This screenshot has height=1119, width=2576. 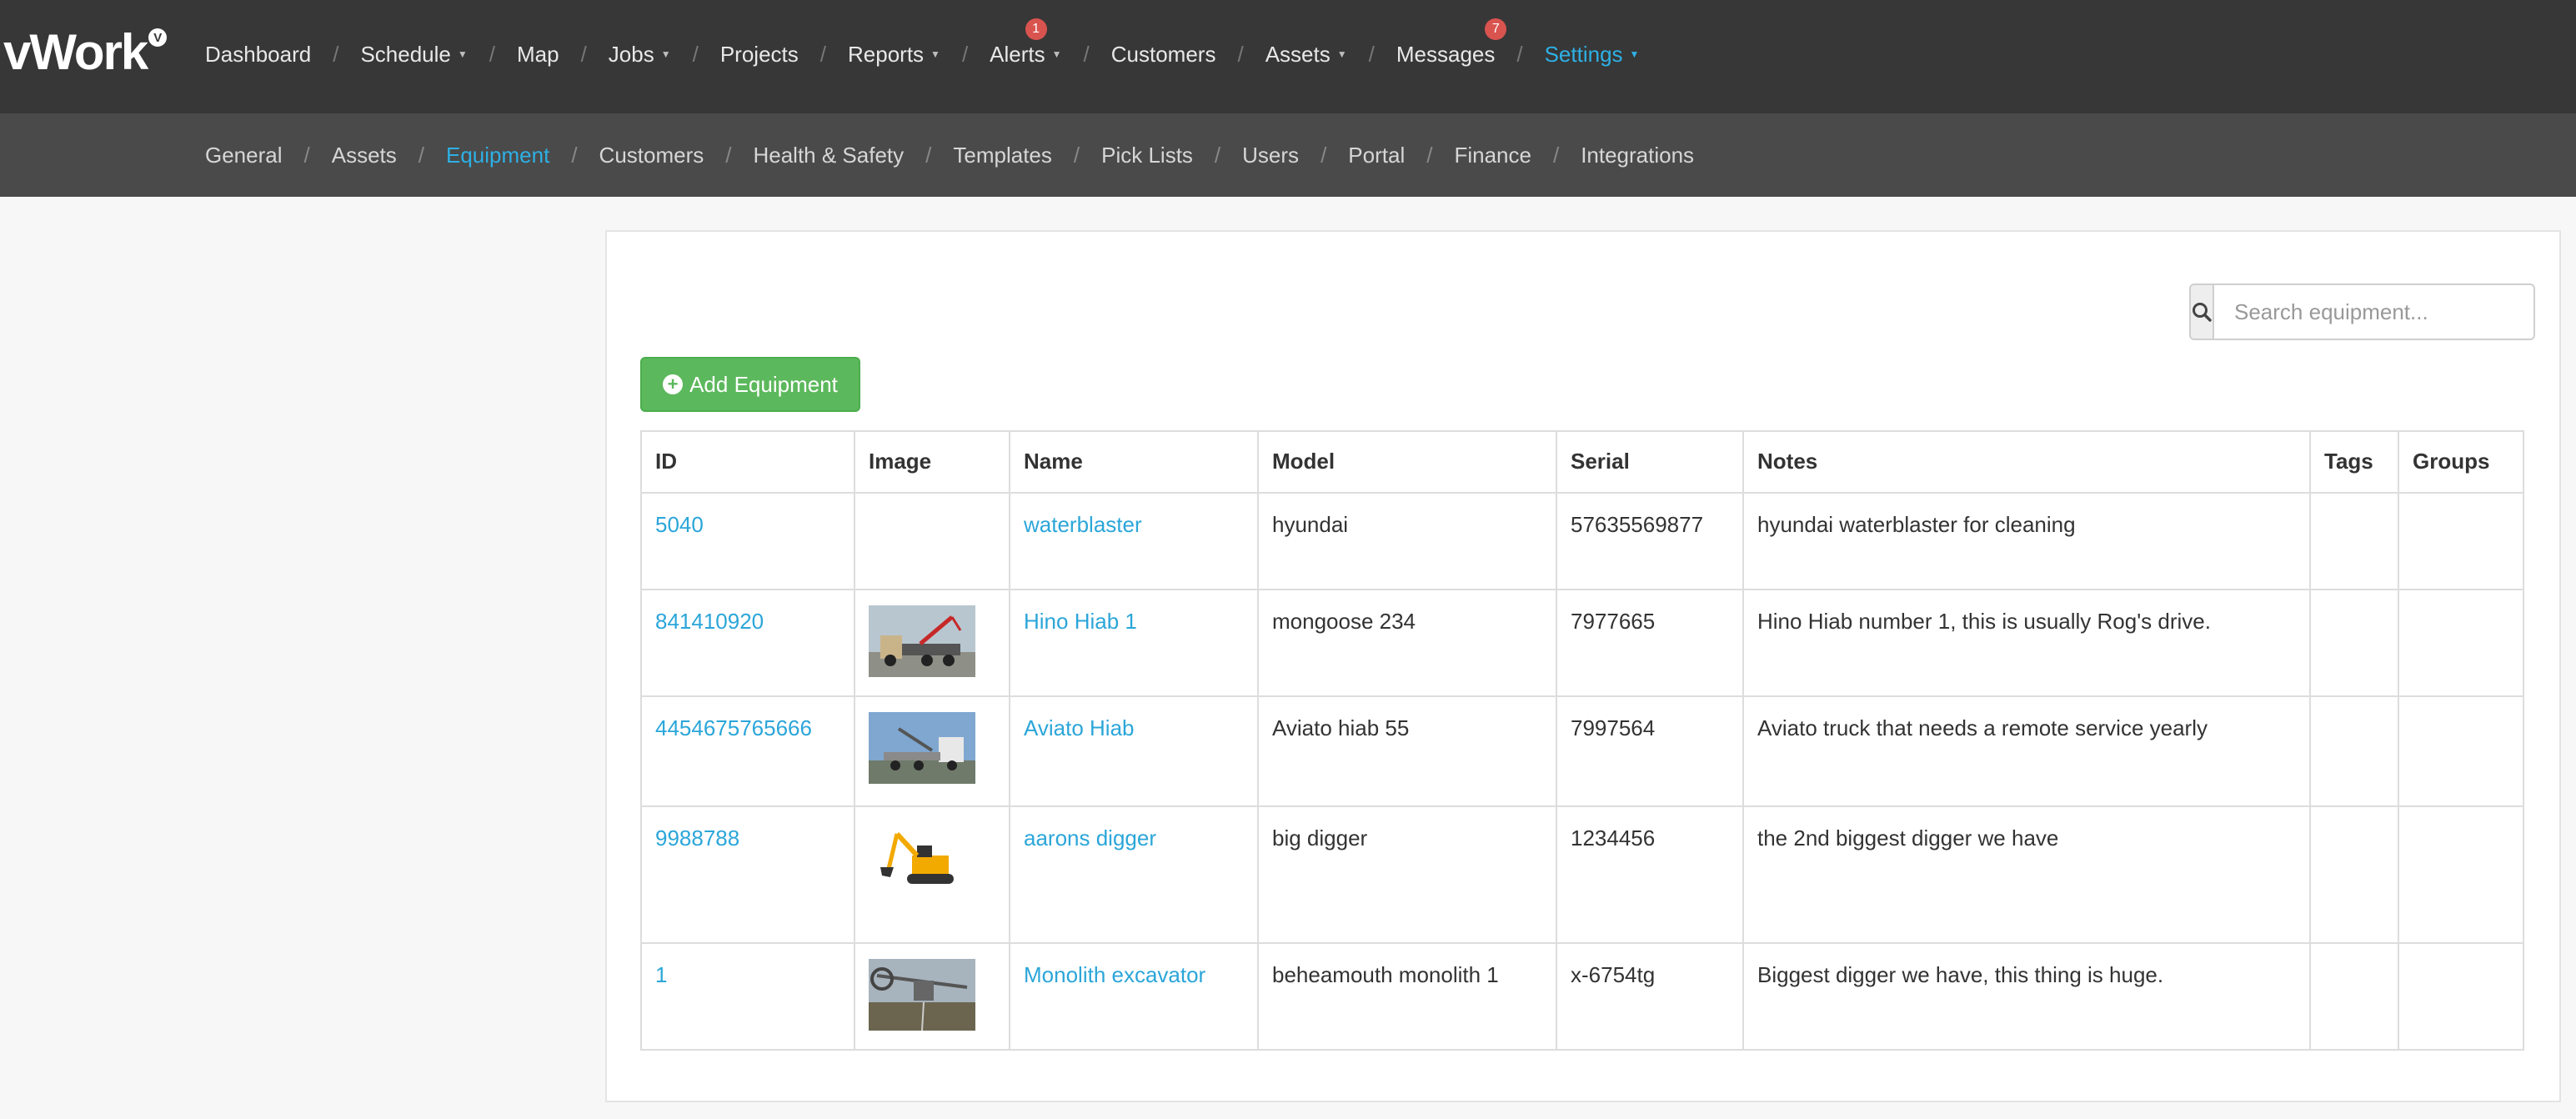 What do you see at coordinates (1270, 155) in the screenshot?
I see `subnav-item-users: Users` at bounding box center [1270, 155].